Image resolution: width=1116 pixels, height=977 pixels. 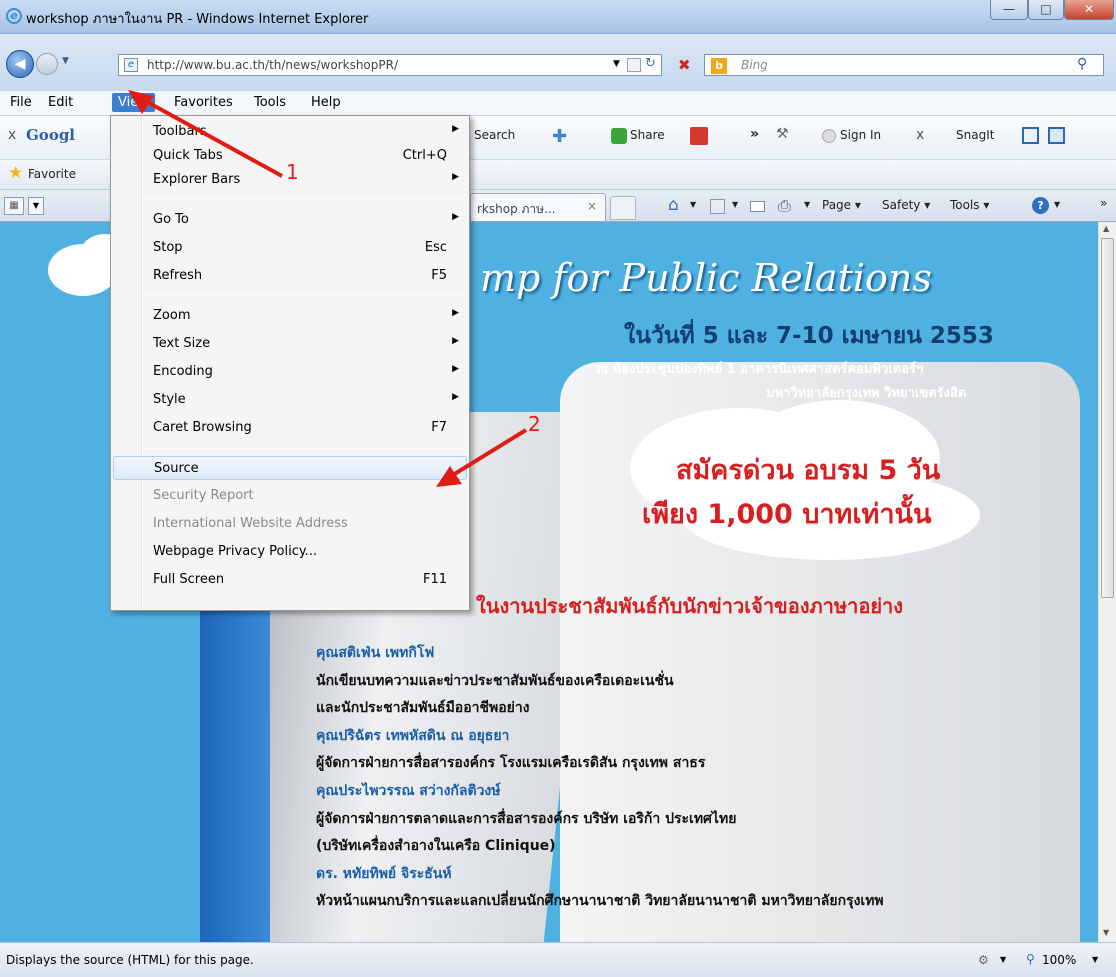 I want to click on zoom-level: 100%, so click(x=1059, y=960).